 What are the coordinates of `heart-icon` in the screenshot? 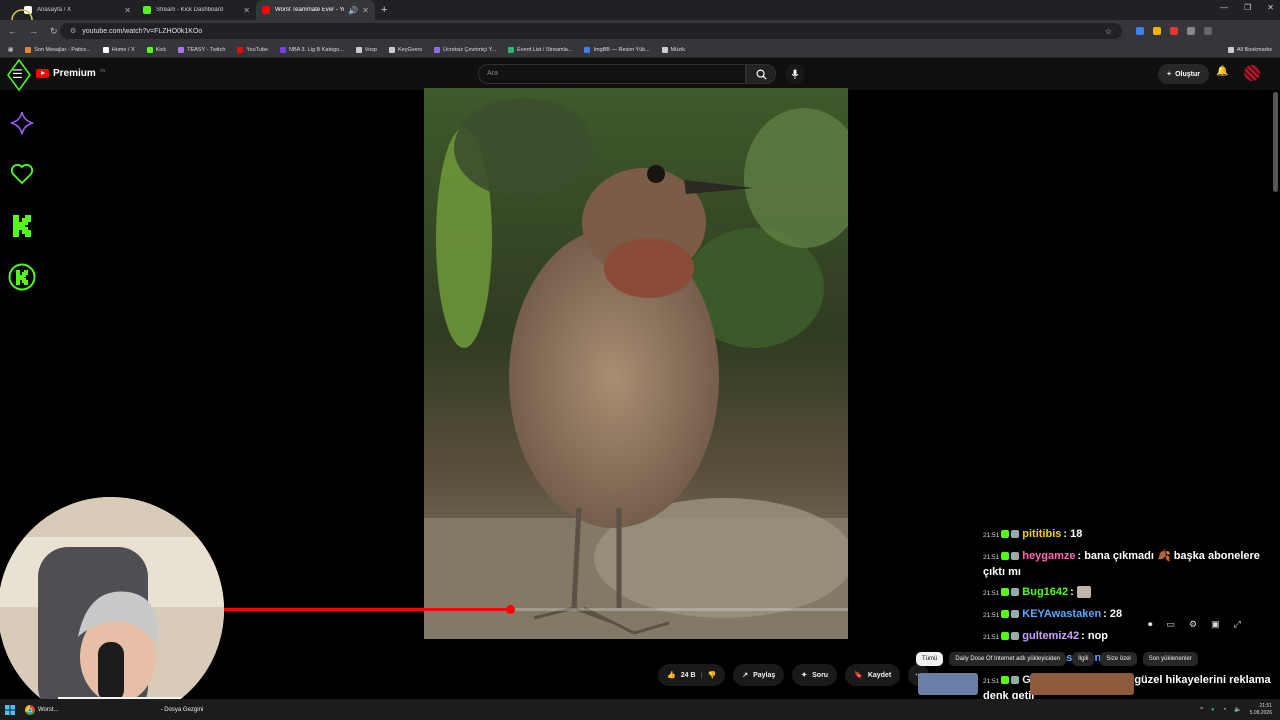 It's located at (22, 174).